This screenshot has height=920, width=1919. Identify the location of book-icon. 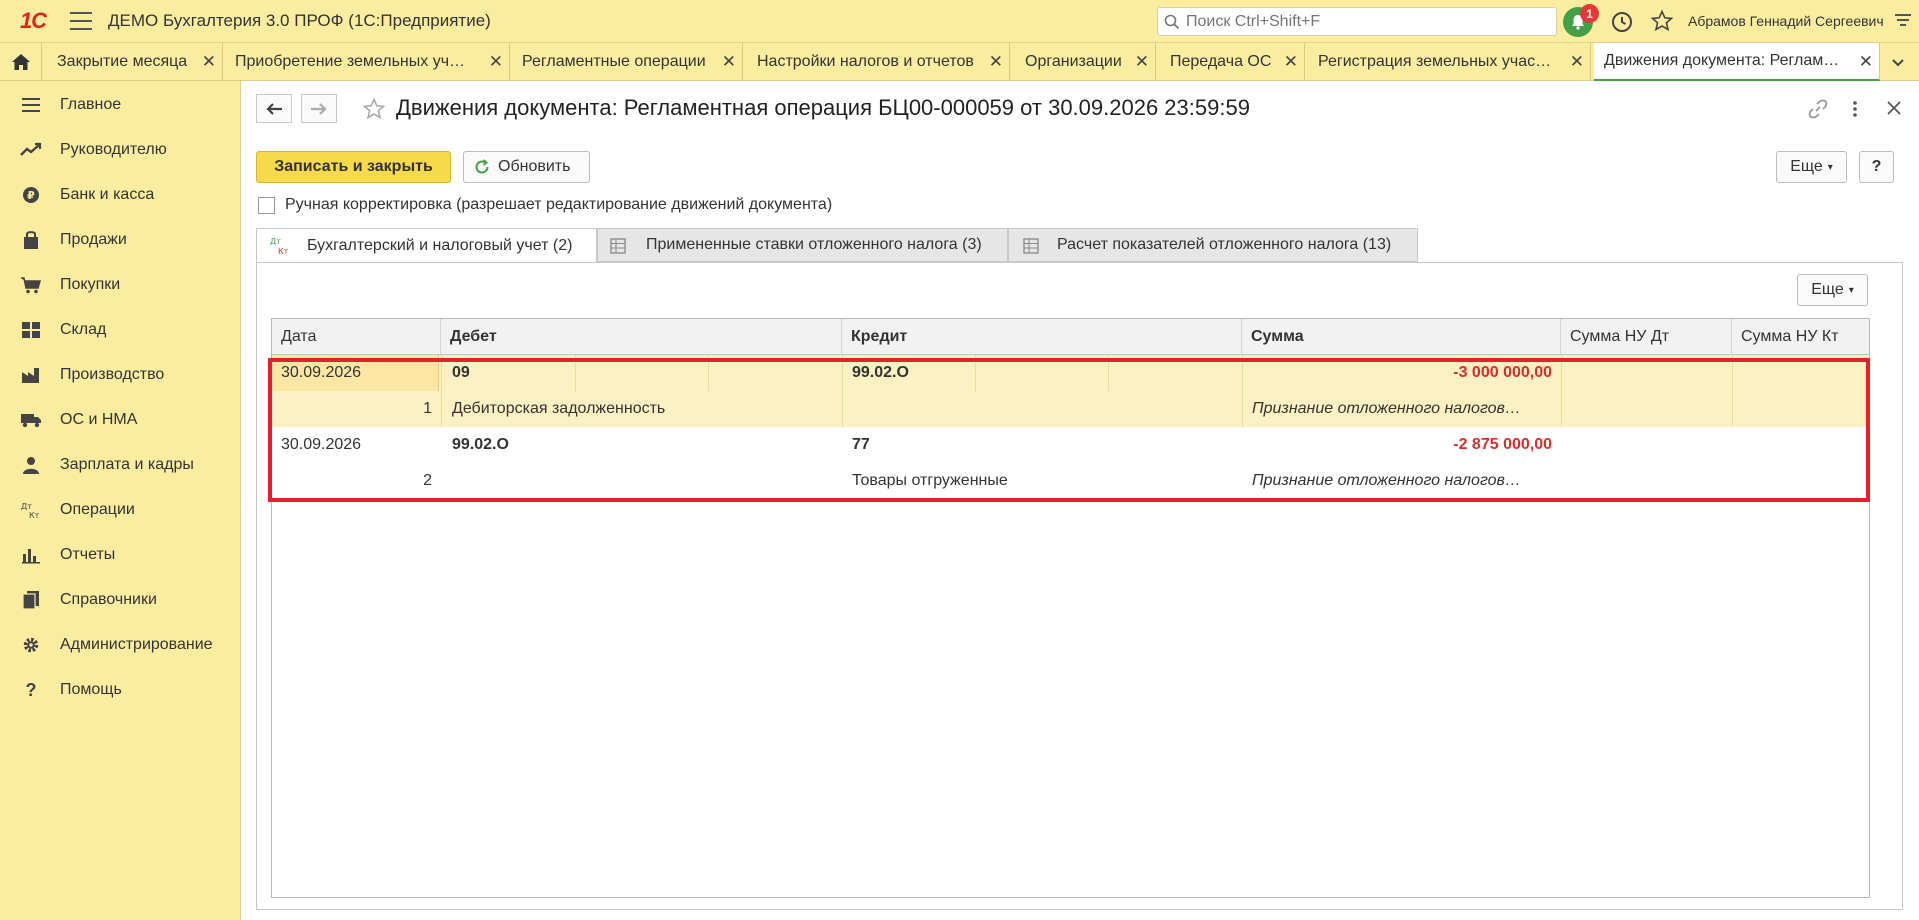
(31, 600).